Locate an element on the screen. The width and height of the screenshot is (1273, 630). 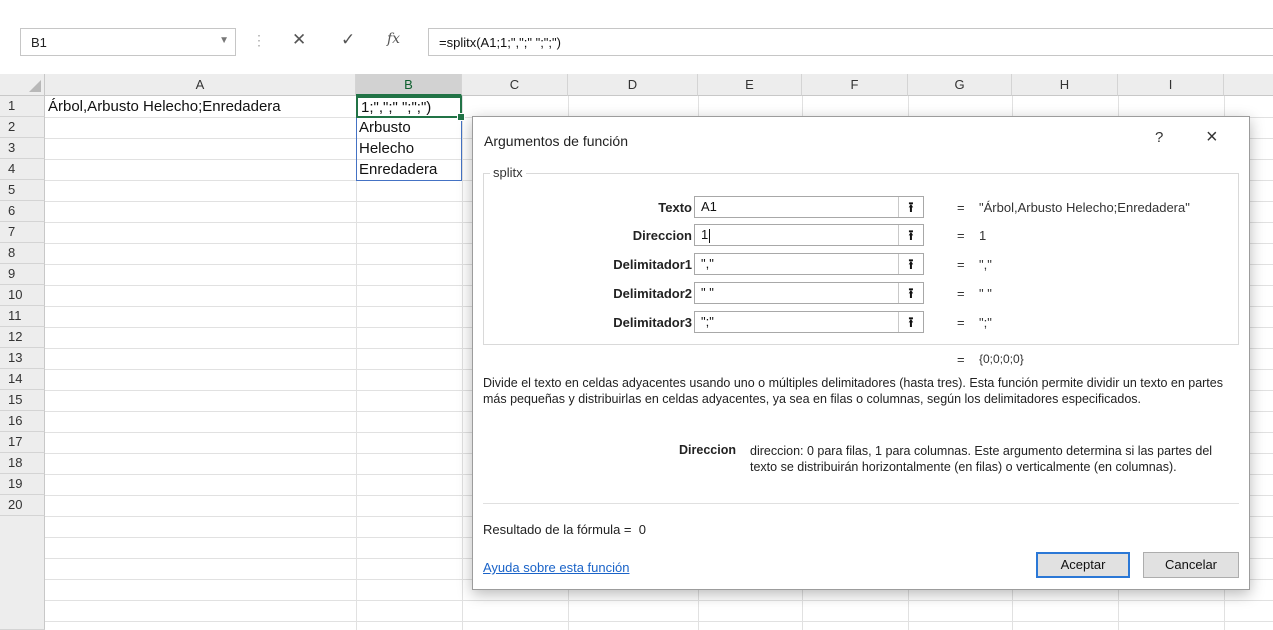
column-header-i: I is located at coordinates (1171, 85).